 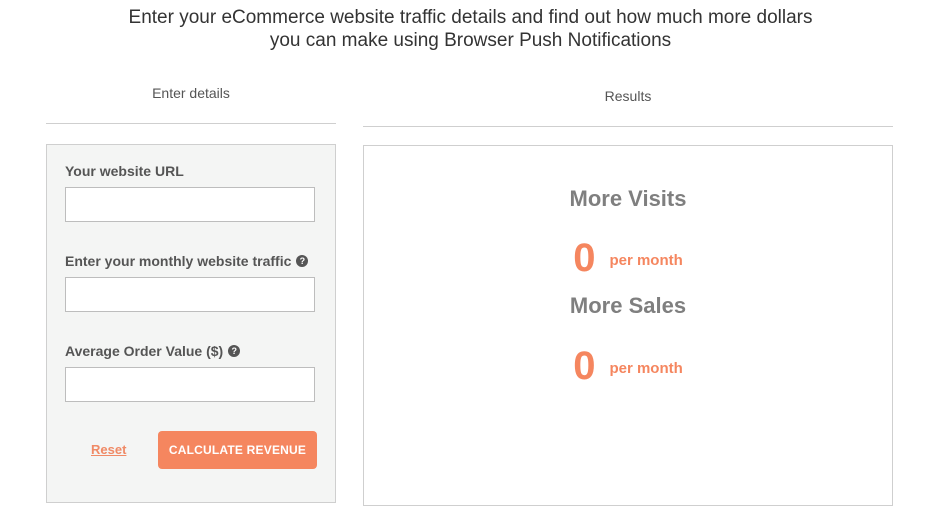 I want to click on website-url-input, so click(x=190, y=204).